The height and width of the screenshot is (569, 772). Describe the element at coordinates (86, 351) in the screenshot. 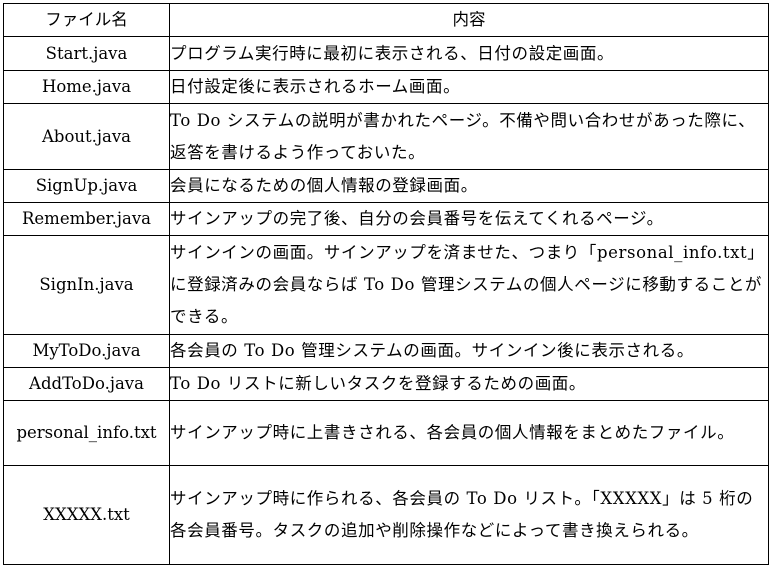

I see `file-name-cell: MyToDo.java` at that location.